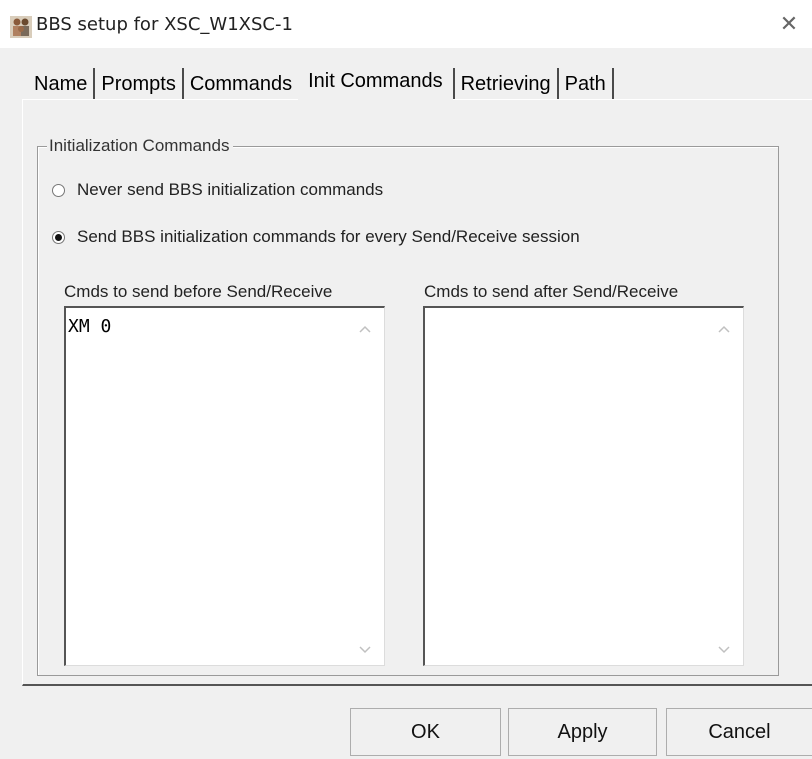 The width and height of the screenshot is (812, 759). Describe the element at coordinates (21, 27) in the screenshot. I see `bbs-people-icon` at that location.